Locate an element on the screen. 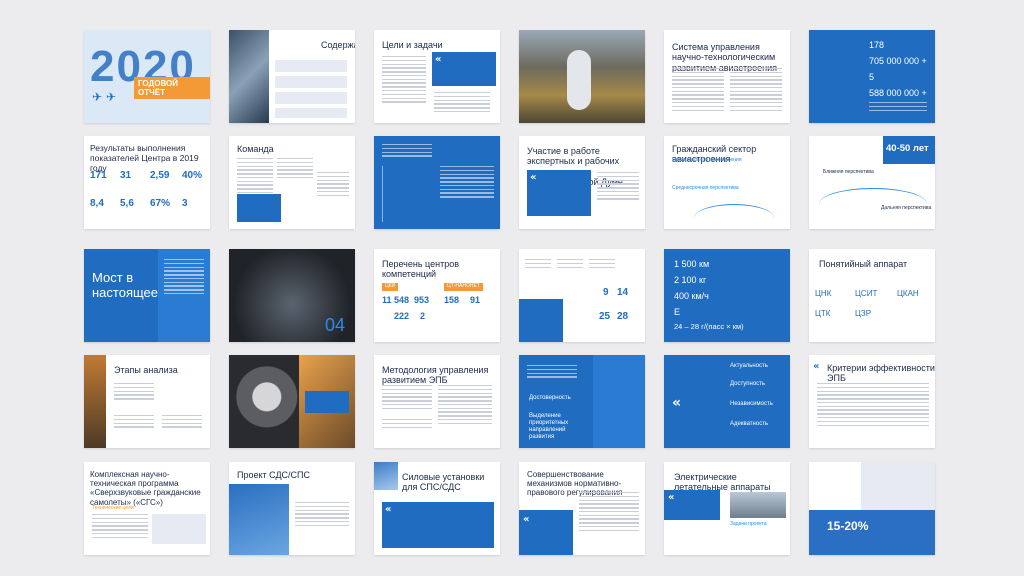  cc-v1: 11 548 is located at coordinates (396, 300).